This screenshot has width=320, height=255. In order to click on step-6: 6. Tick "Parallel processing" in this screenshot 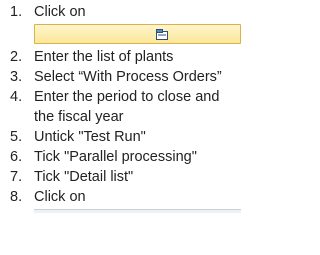, I will do `click(152, 157)`.